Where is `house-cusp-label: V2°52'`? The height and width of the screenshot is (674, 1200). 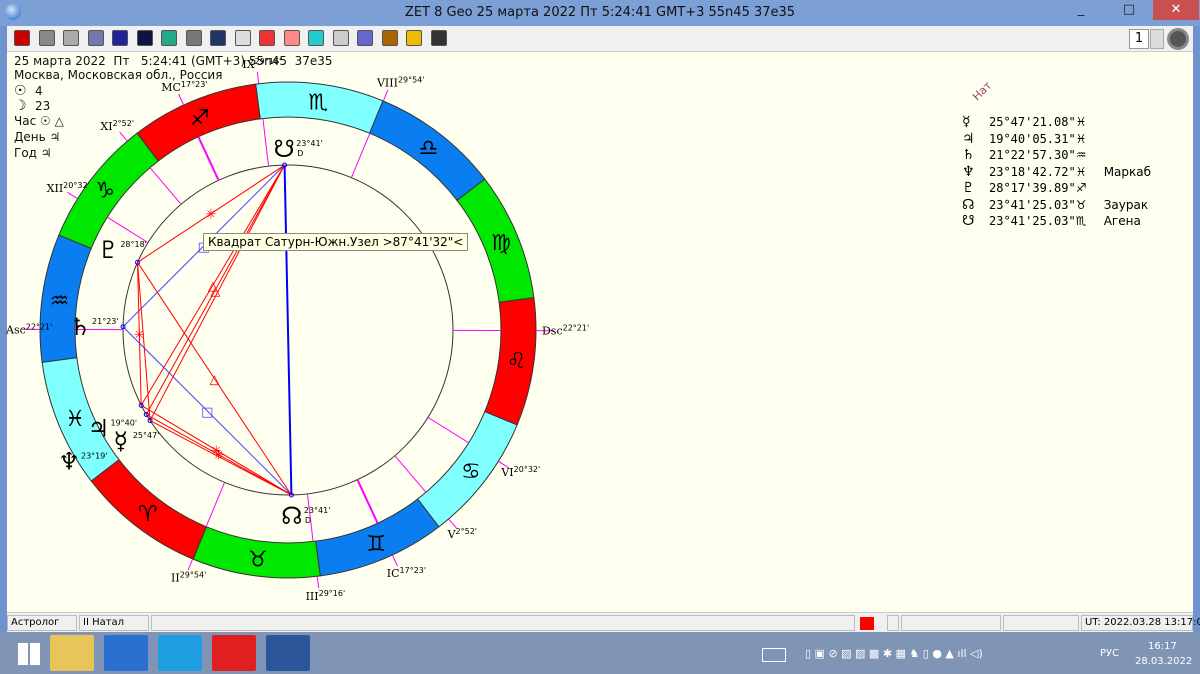 house-cusp-label: V2°52' is located at coordinates (462, 534).